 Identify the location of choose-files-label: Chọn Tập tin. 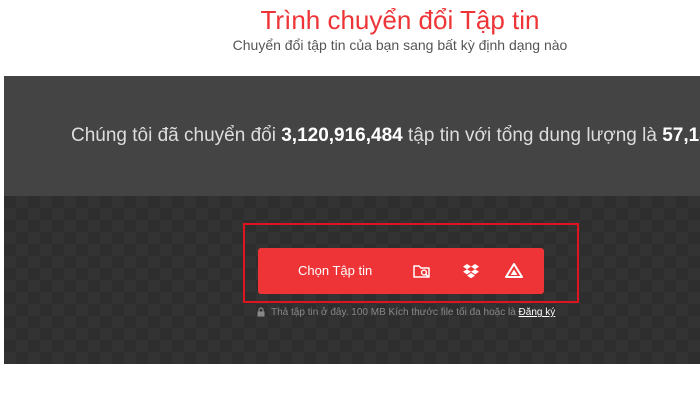
(335, 270).